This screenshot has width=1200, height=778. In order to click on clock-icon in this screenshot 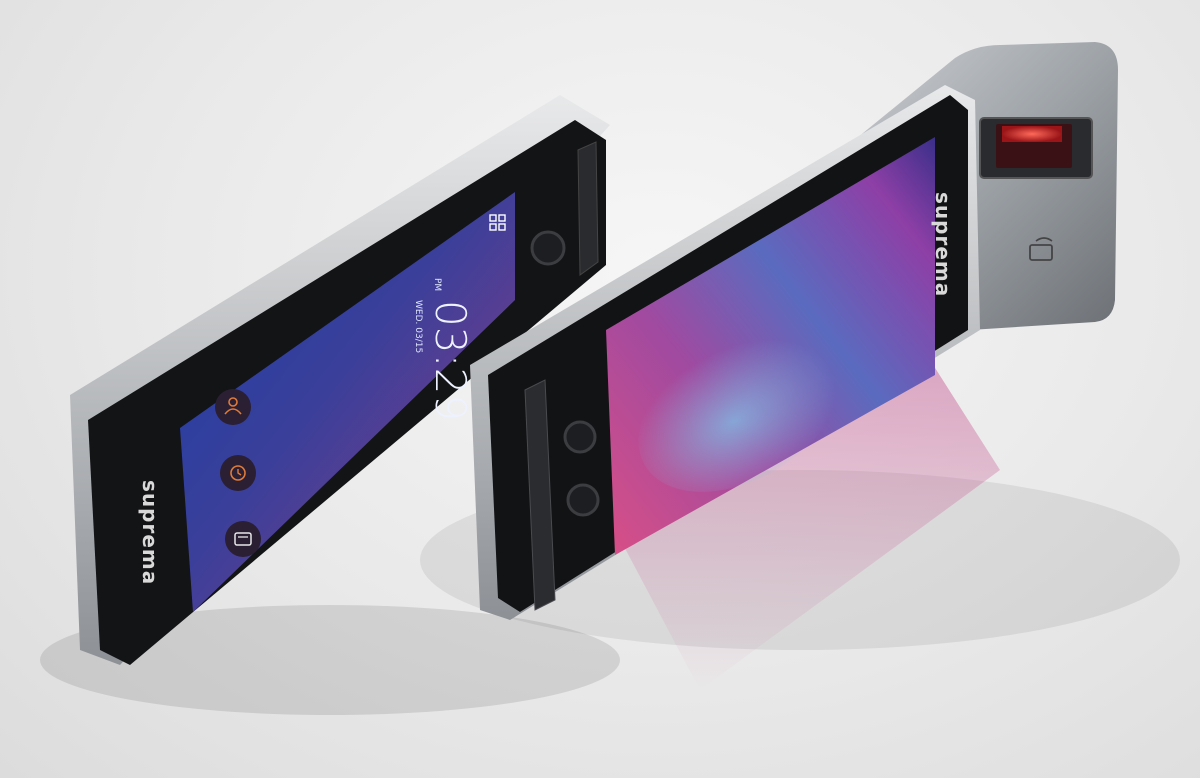, I will do `click(238, 473)`.